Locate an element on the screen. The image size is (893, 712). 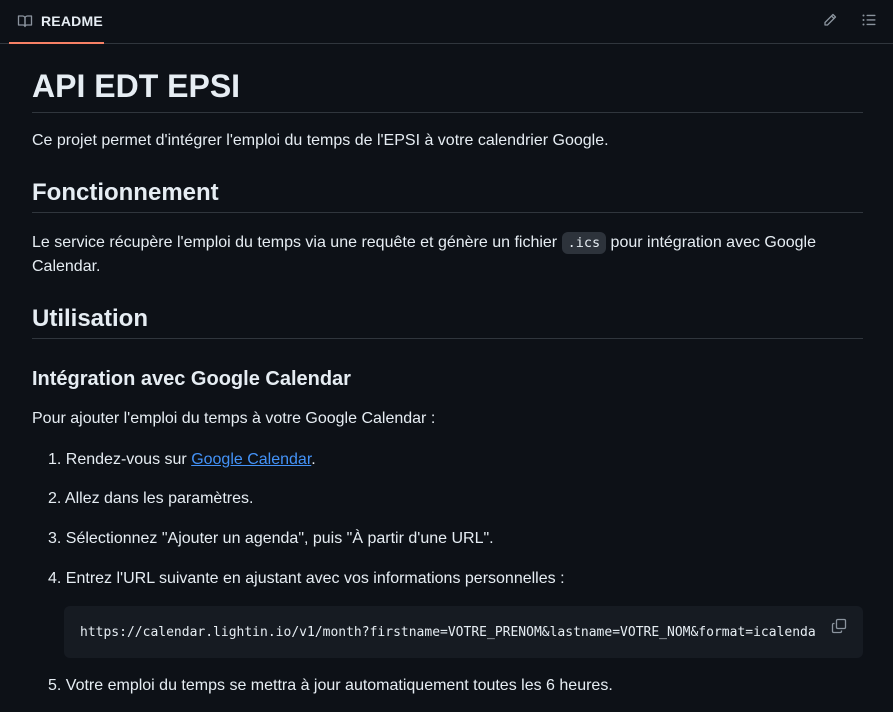
copy-button is located at coordinates (839, 628).